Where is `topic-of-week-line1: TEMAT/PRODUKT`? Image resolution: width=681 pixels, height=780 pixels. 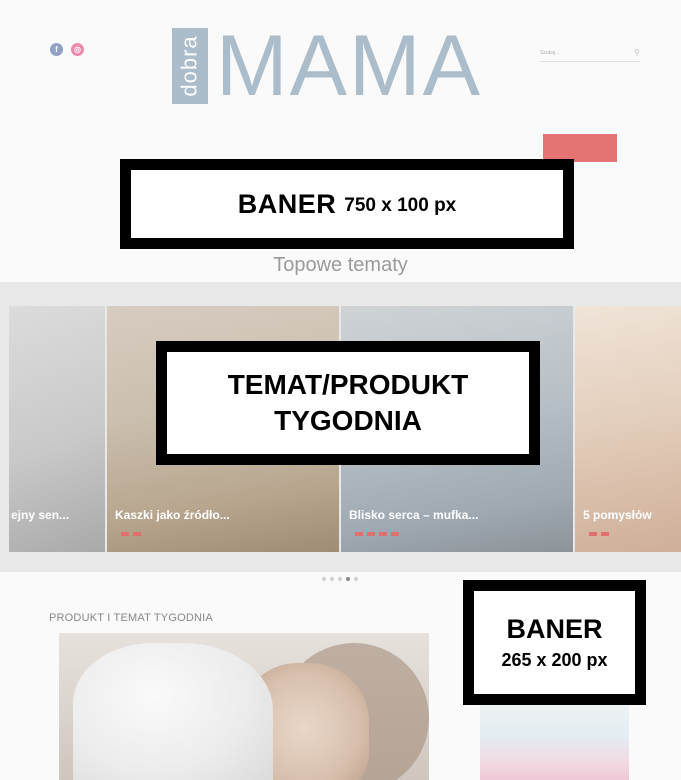
topic-of-week-line1: TEMAT/PRODUKT is located at coordinates (348, 384).